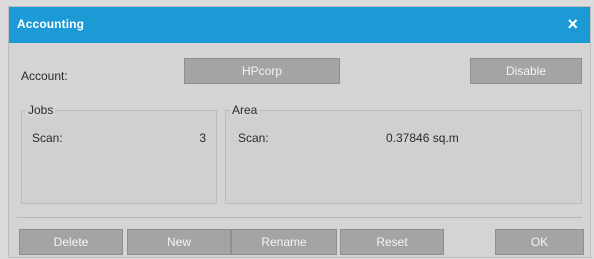 This screenshot has width=594, height=259. I want to click on ok-button: OK, so click(539, 242).